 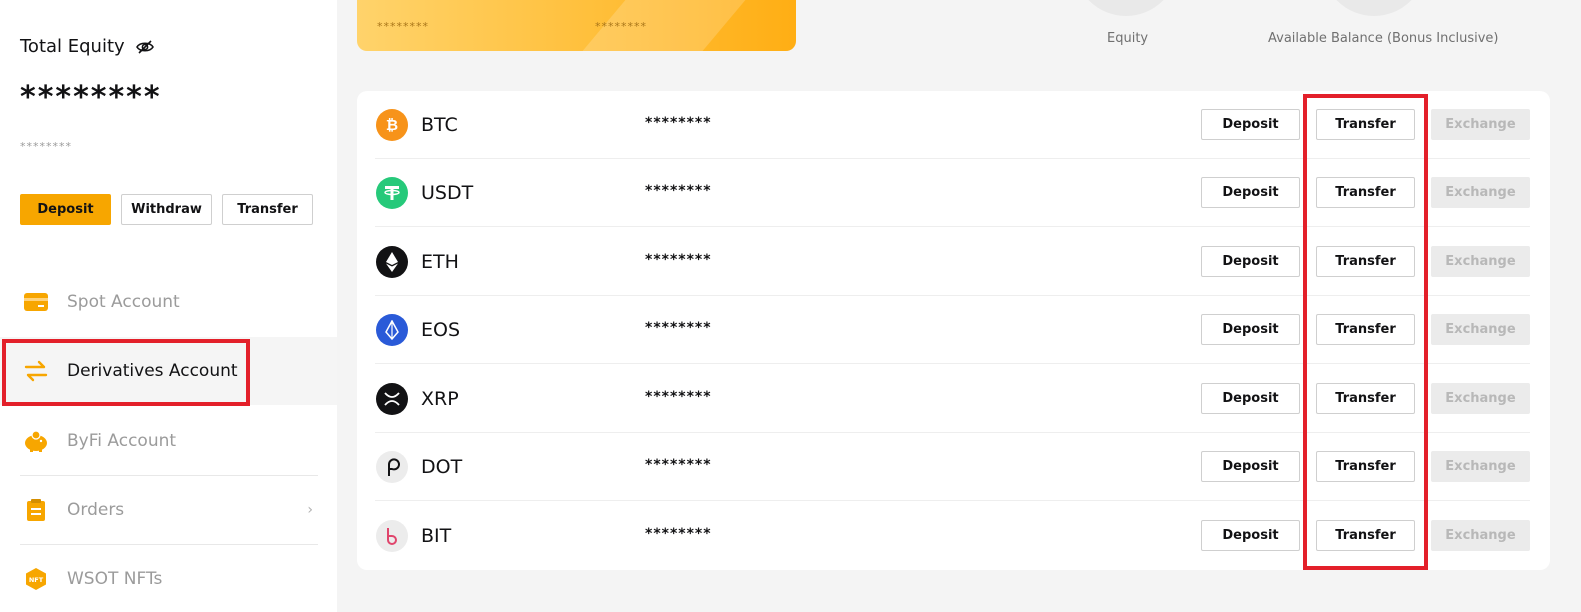 I want to click on btc-icon: ₿, so click(x=392, y=125).